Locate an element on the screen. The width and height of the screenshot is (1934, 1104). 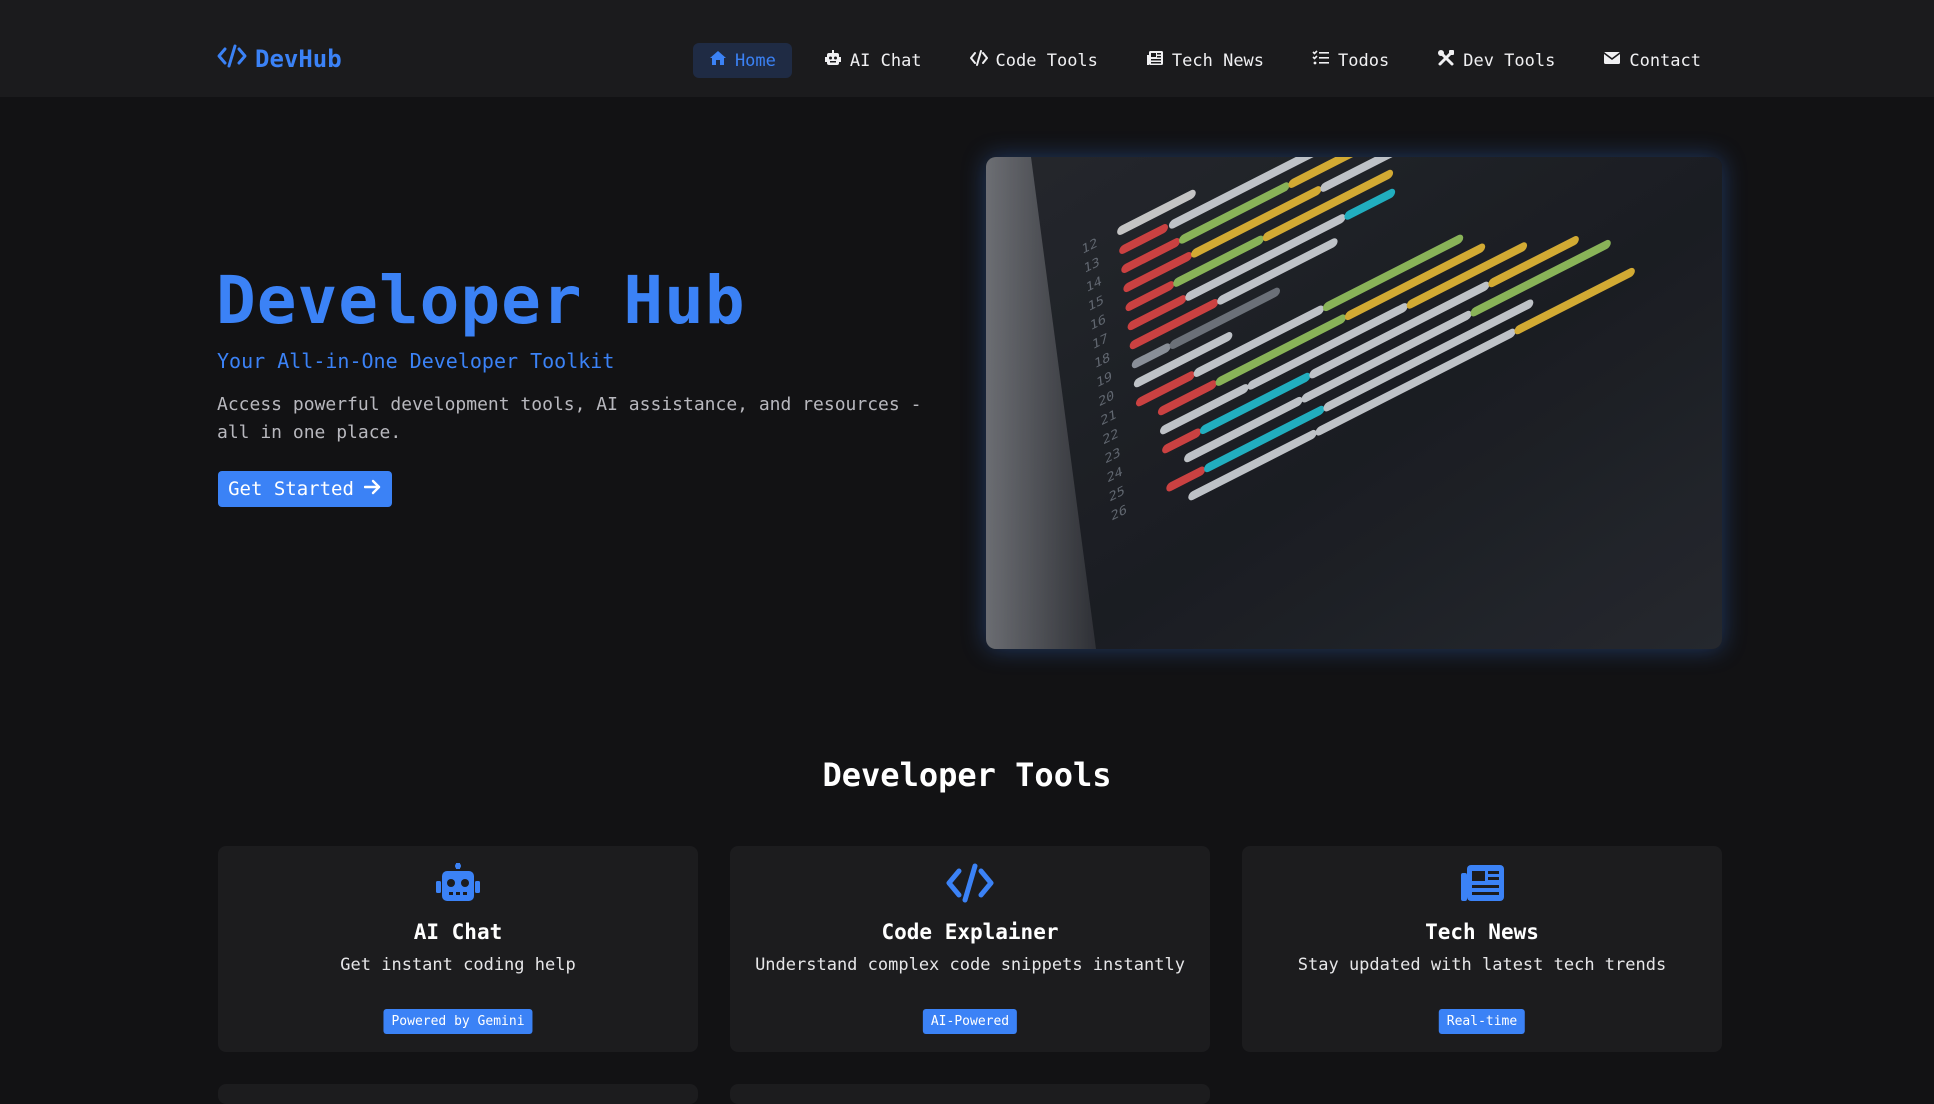
cta-label: Get Started is located at coordinates (291, 489).